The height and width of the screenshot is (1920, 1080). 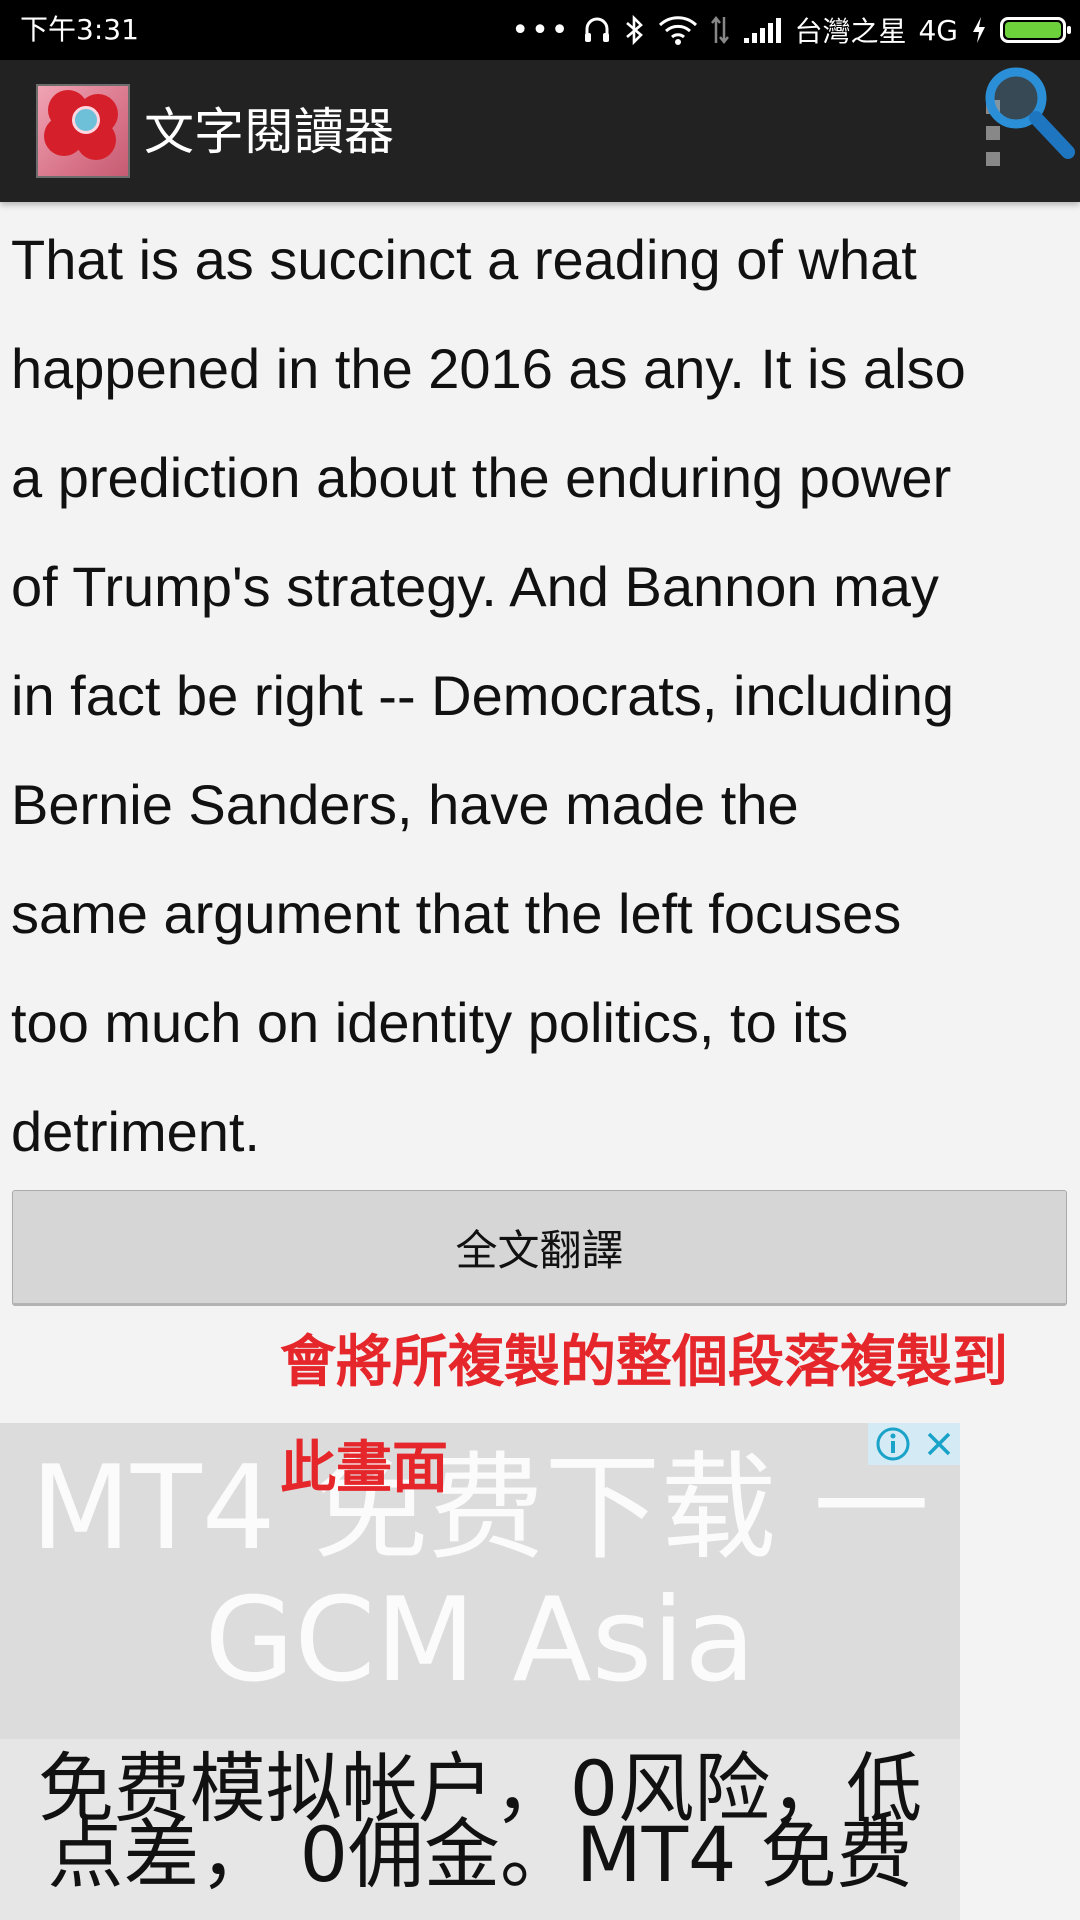 I want to click on app-flower-icon, so click(x=83, y=131).